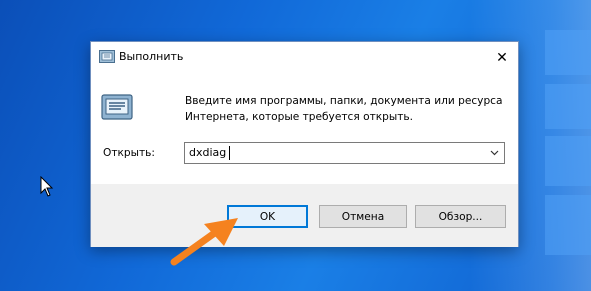 This screenshot has height=291, width=591. Describe the element at coordinates (151, 56) in the screenshot. I see `dialog-title: Выполнить` at that location.